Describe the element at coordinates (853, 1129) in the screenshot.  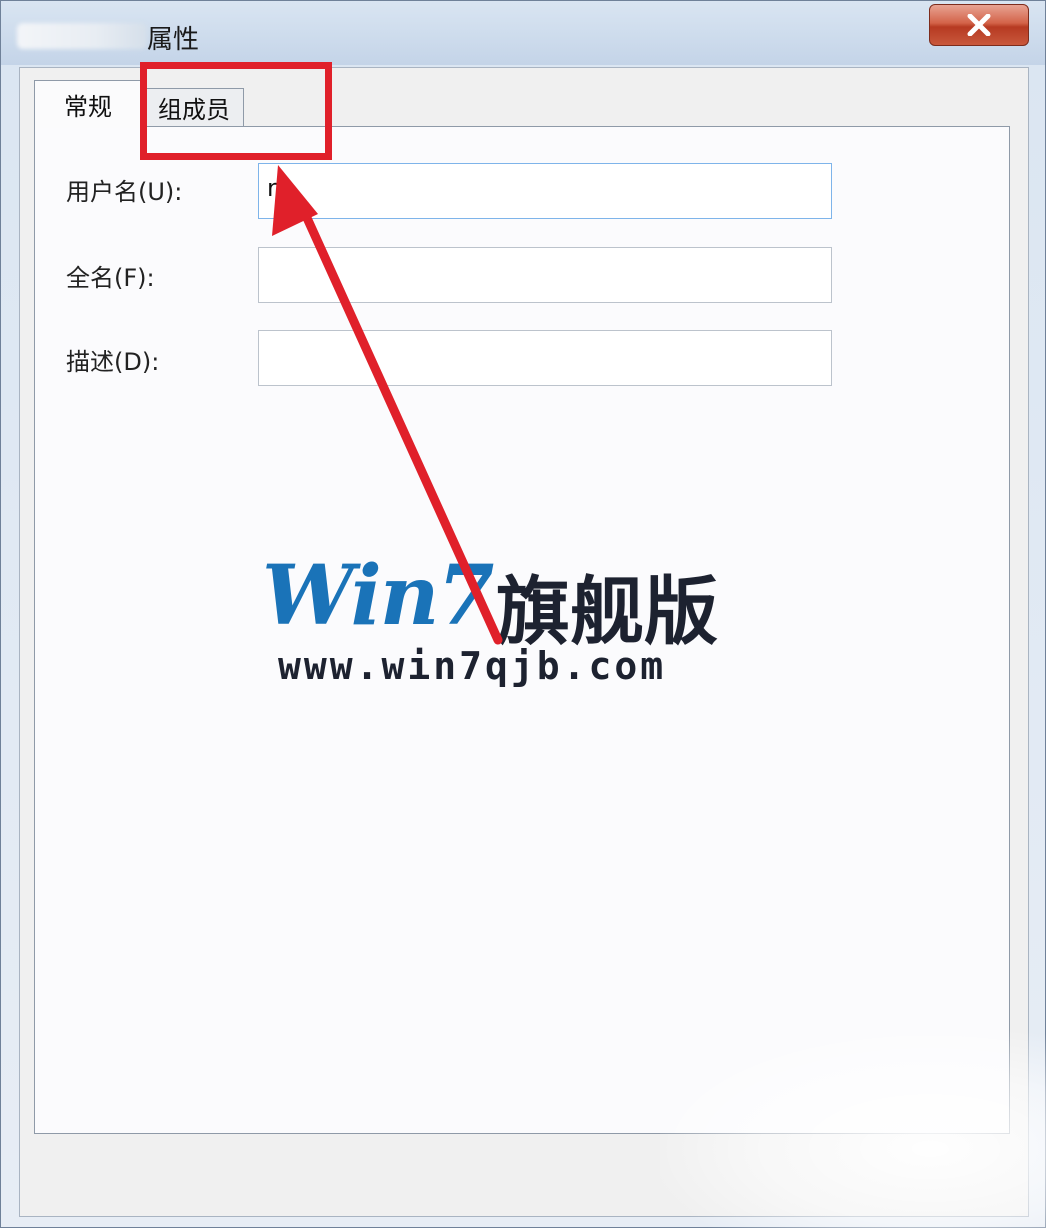
I see `image-glare` at that location.